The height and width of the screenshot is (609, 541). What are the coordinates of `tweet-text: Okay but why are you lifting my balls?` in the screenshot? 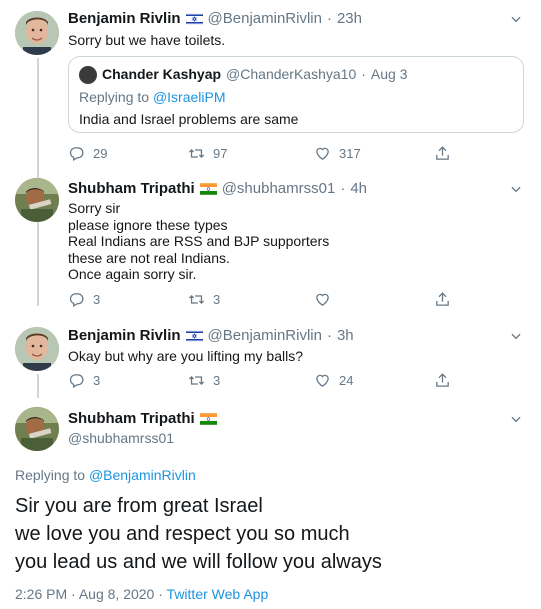 It's located at (185, 356).